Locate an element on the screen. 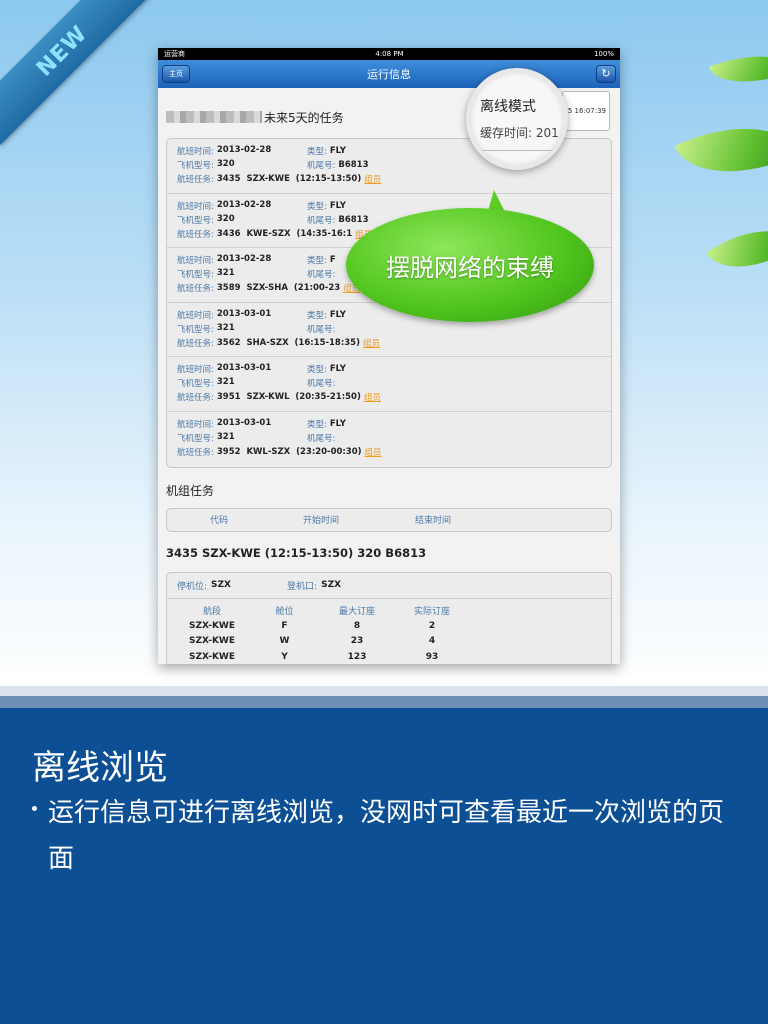  seat-max: 8 is located at coordinates (357, 625).